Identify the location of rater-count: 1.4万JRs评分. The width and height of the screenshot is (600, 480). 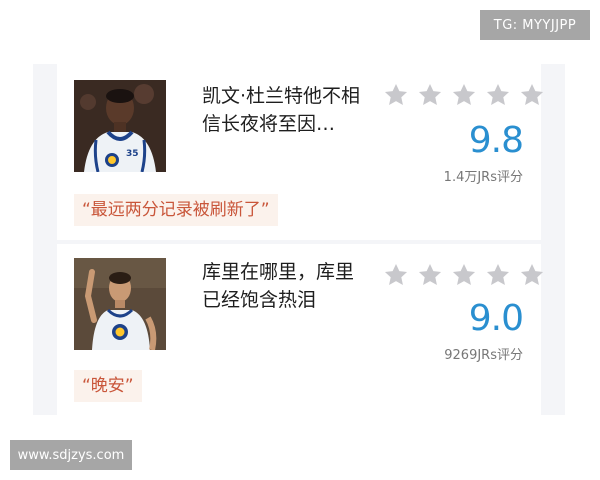
(483, 177).